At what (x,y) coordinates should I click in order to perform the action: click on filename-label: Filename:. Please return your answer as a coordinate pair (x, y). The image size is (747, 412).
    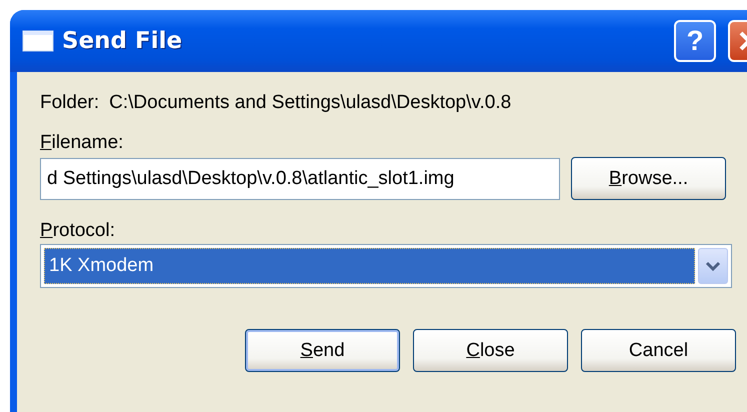
    Looking at the image, I should click on (82, 143).